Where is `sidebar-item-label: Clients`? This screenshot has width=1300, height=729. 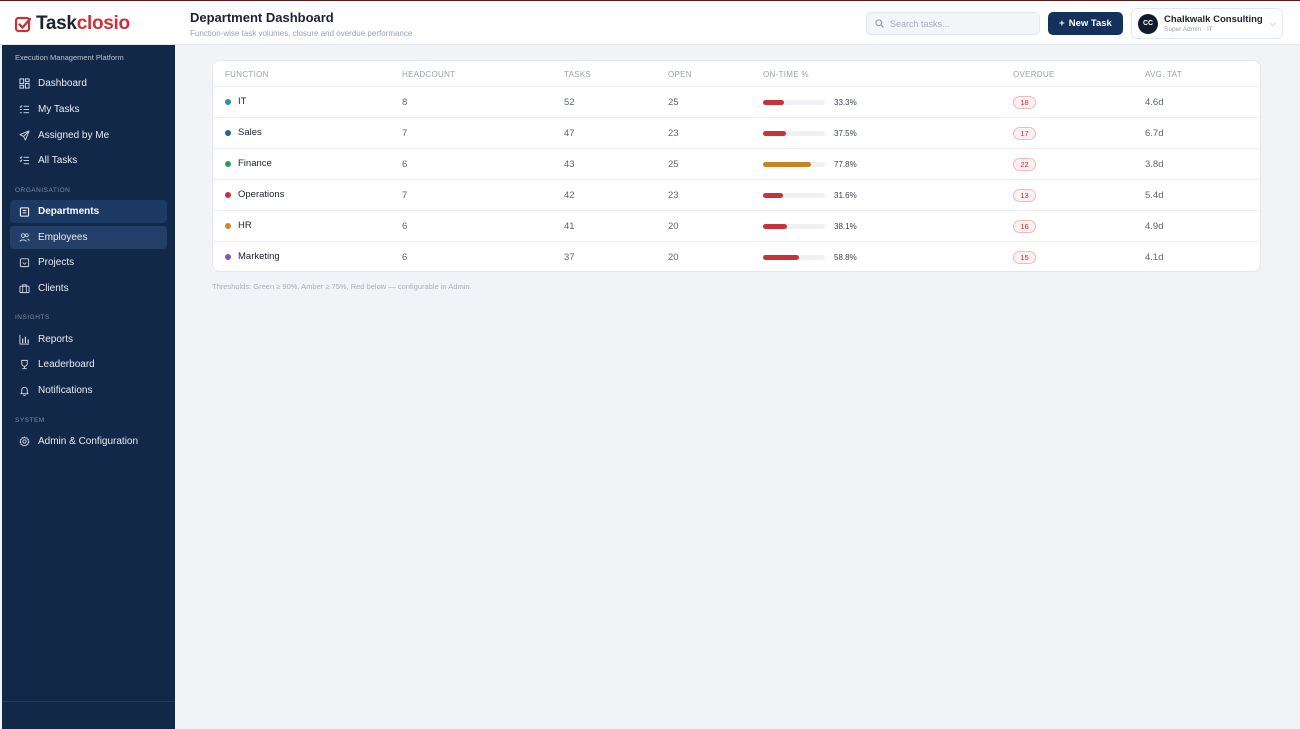
sidebar-item-label: Clients is located at coordinates (53, 288).